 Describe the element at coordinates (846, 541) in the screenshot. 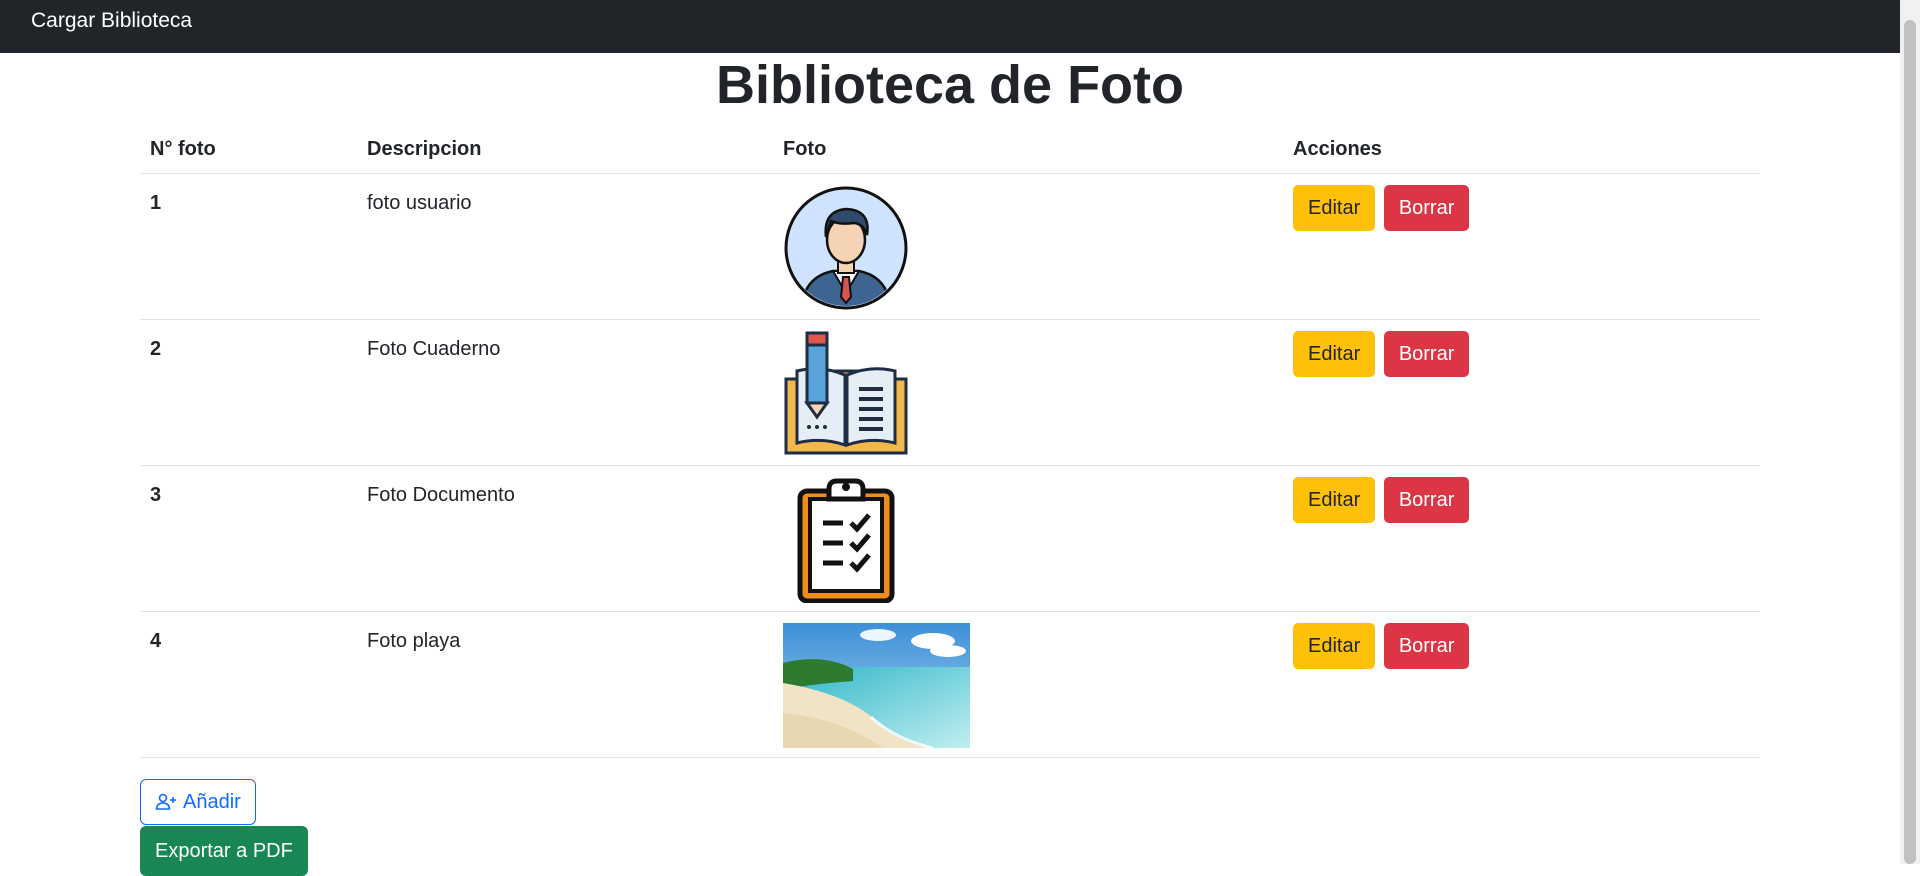

I see `clipboard-image` at that location.